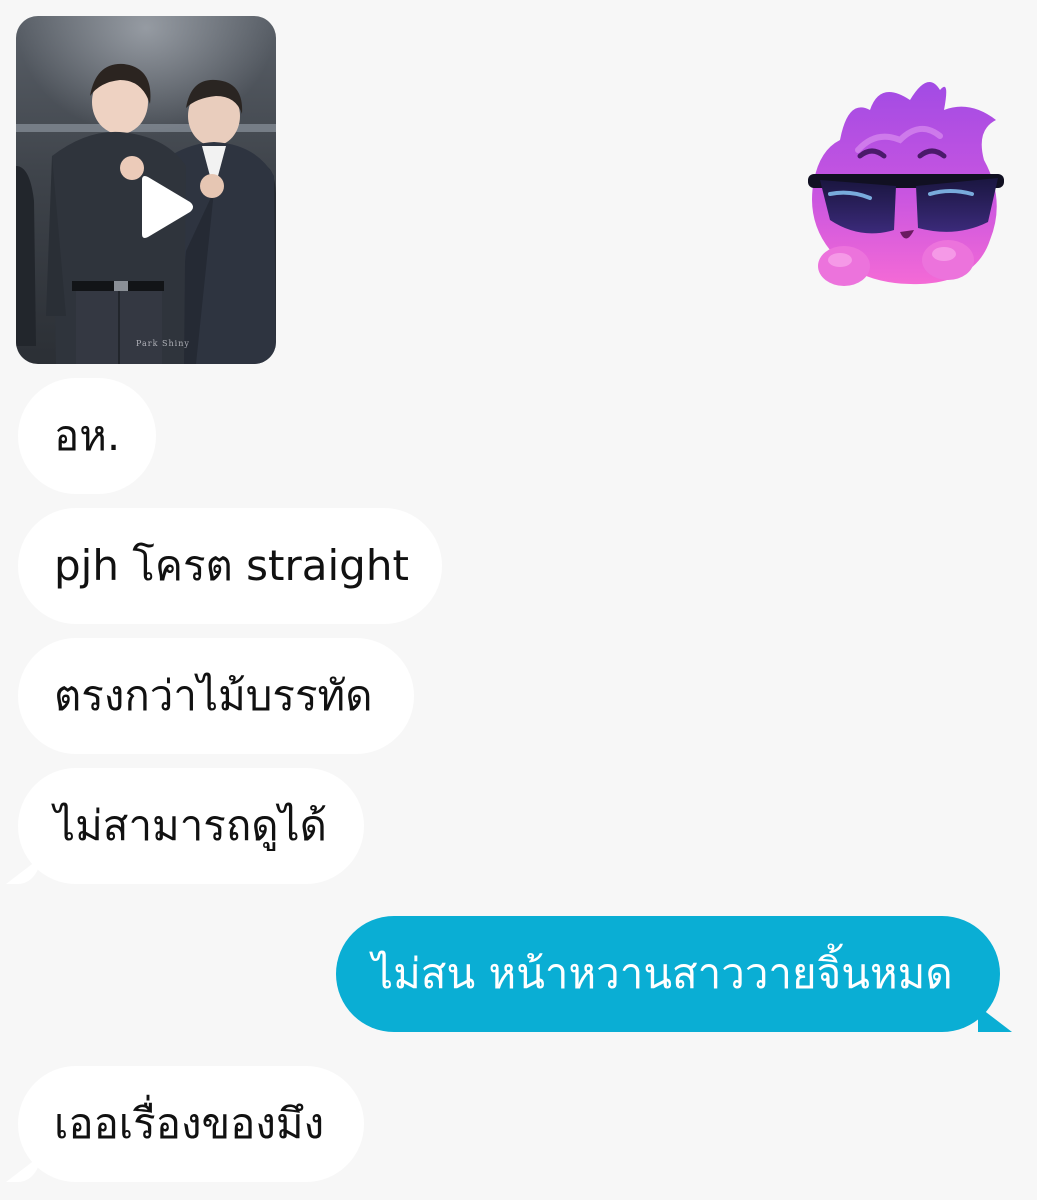 This screenshot has width=1037, height=1200. I want to click on message-text: ตรงกว่าไม้บรรทัด, so click(213, 695).